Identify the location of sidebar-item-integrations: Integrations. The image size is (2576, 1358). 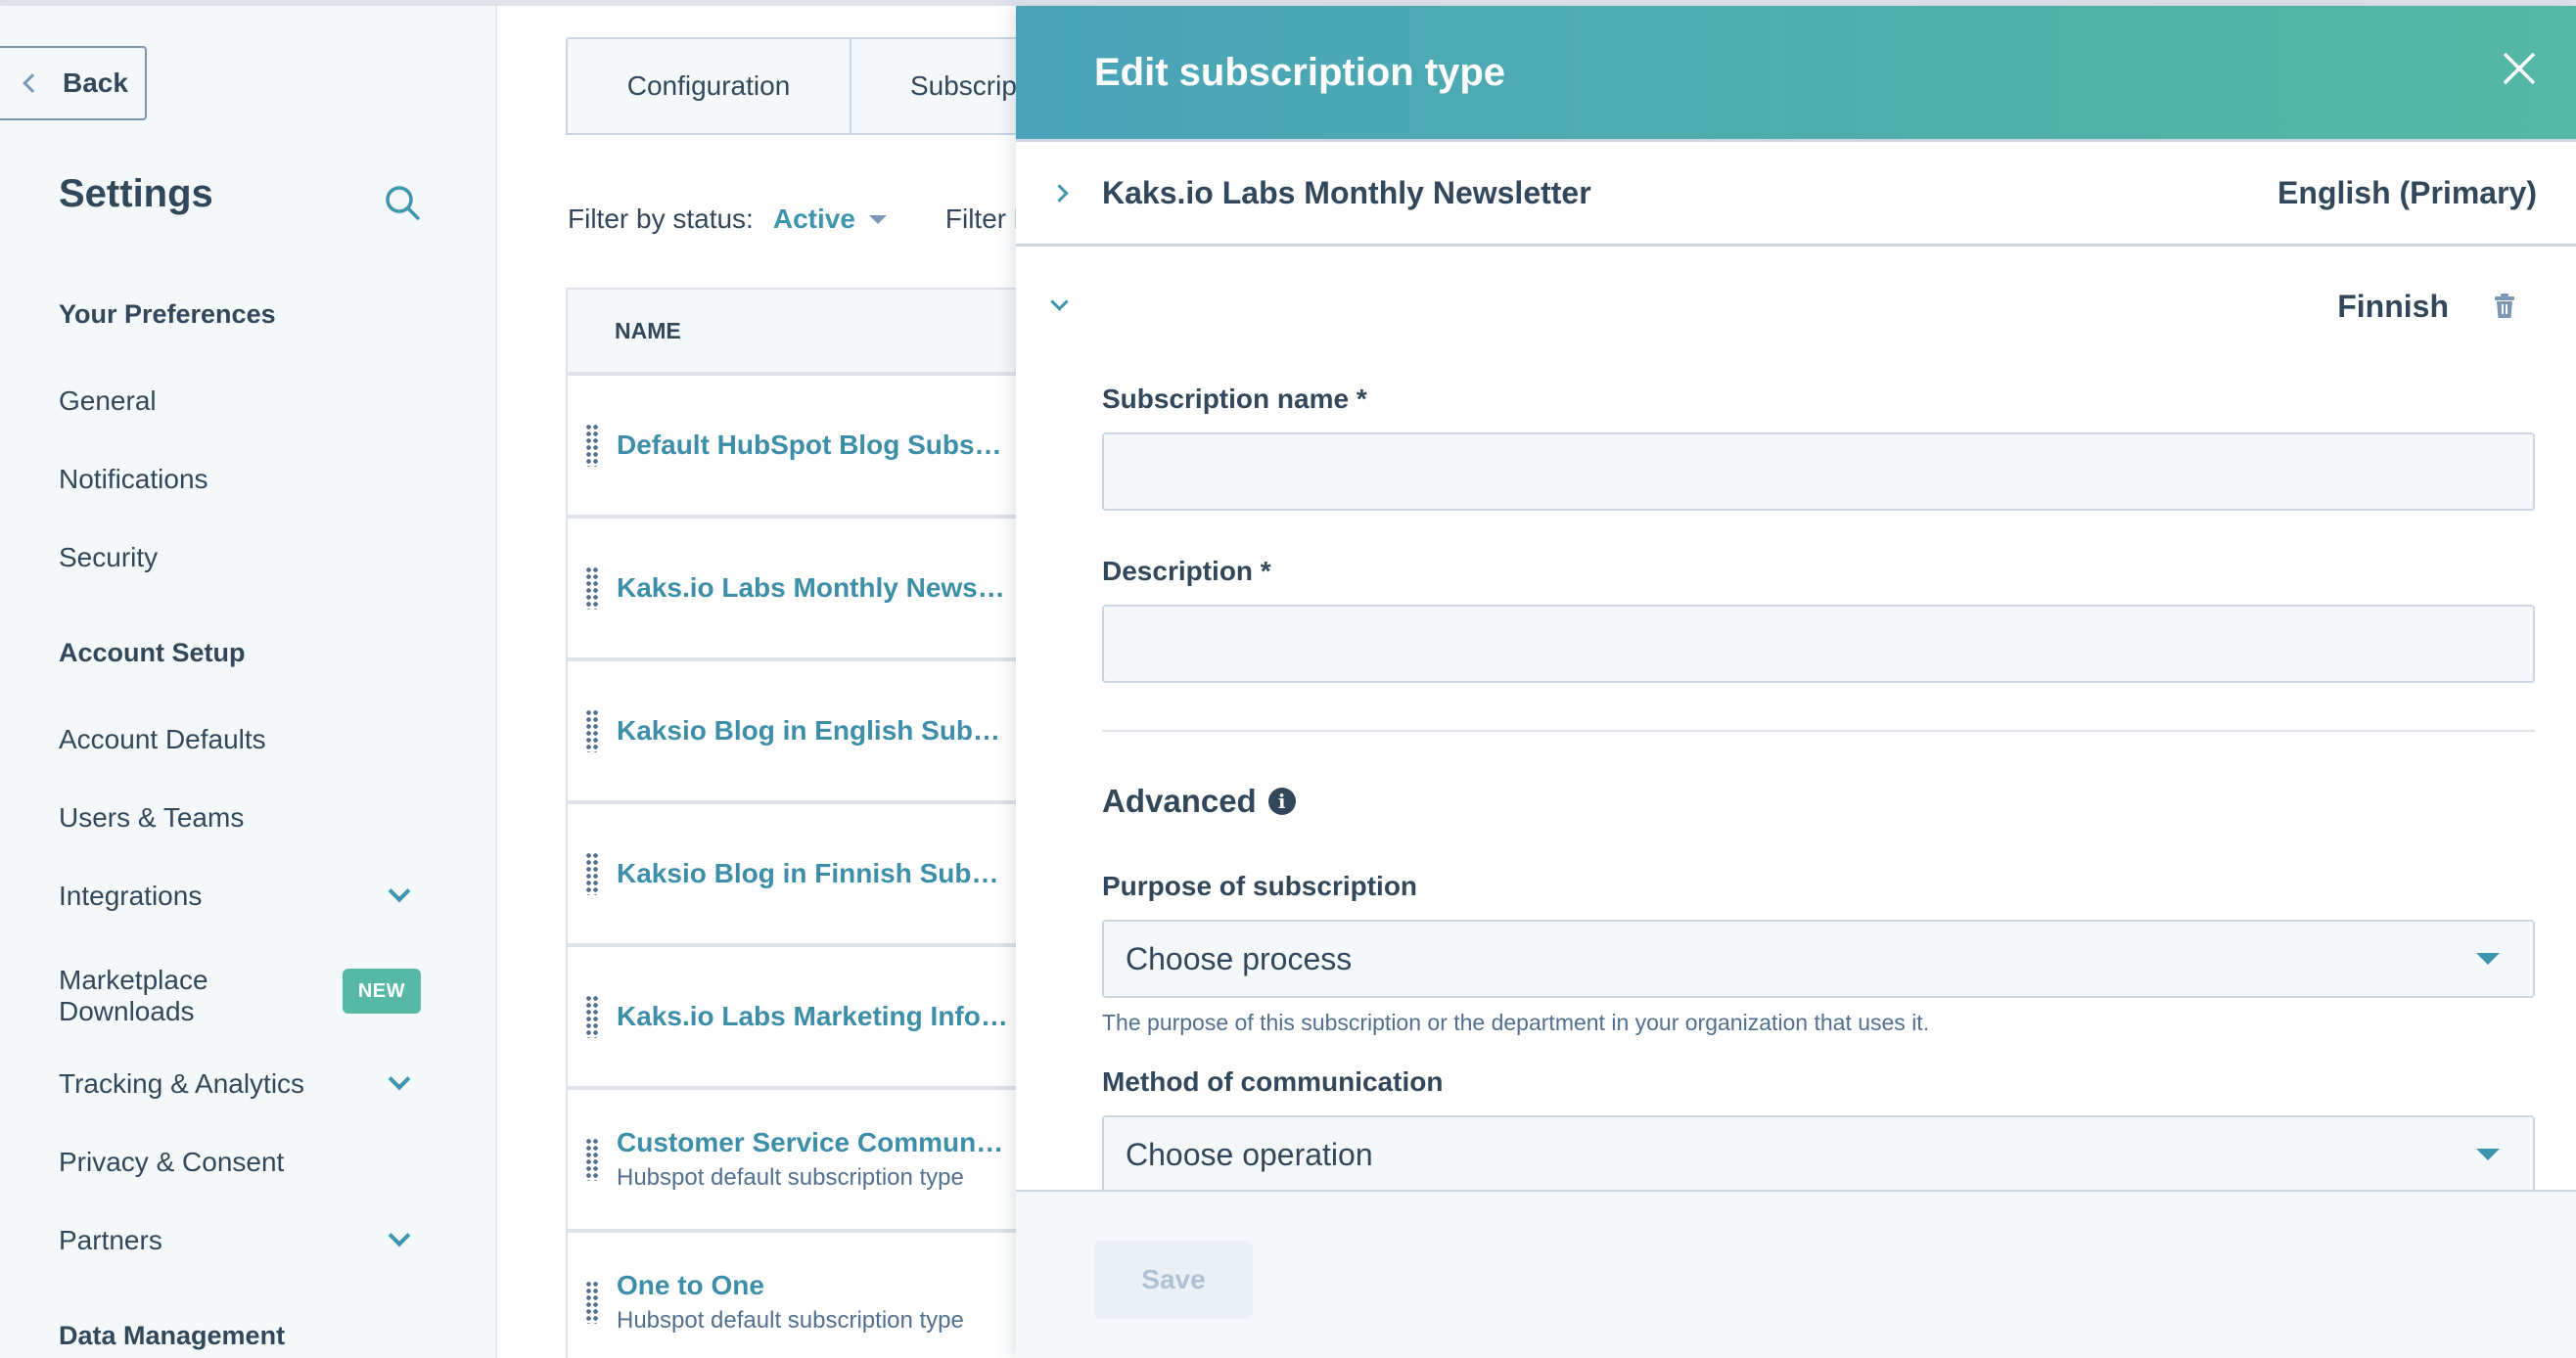
(240, 896).